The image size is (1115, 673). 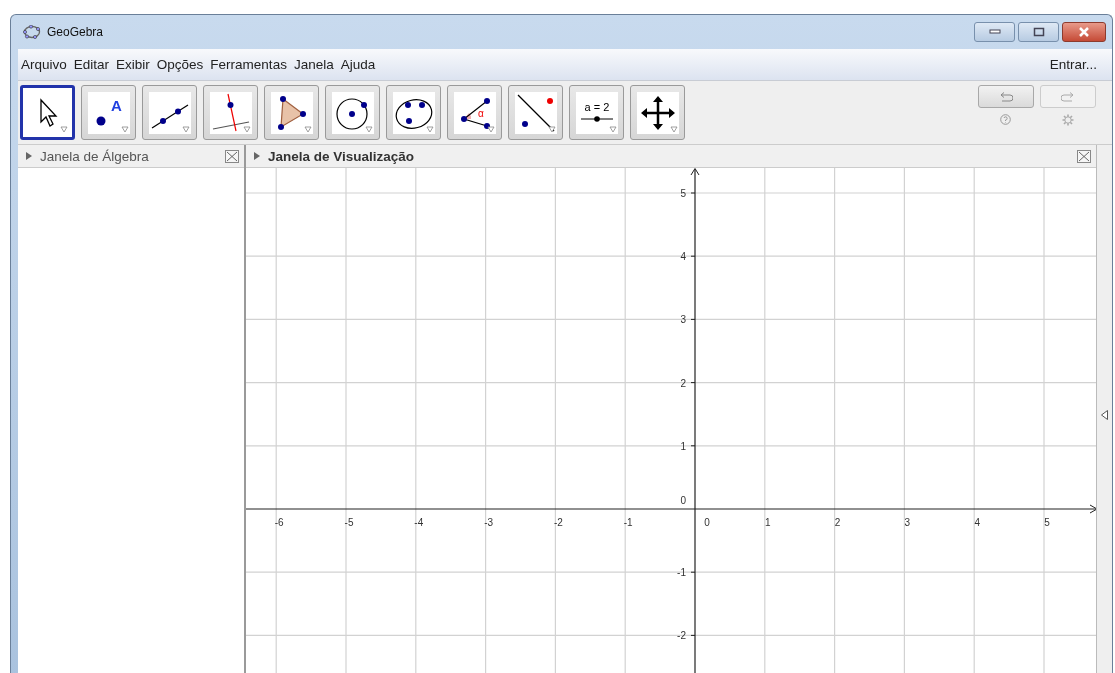 What do you see at coordinates (489, 522) in the screenshot?
I see `axis-tick-label: -3` at bounding box center [489, 522].